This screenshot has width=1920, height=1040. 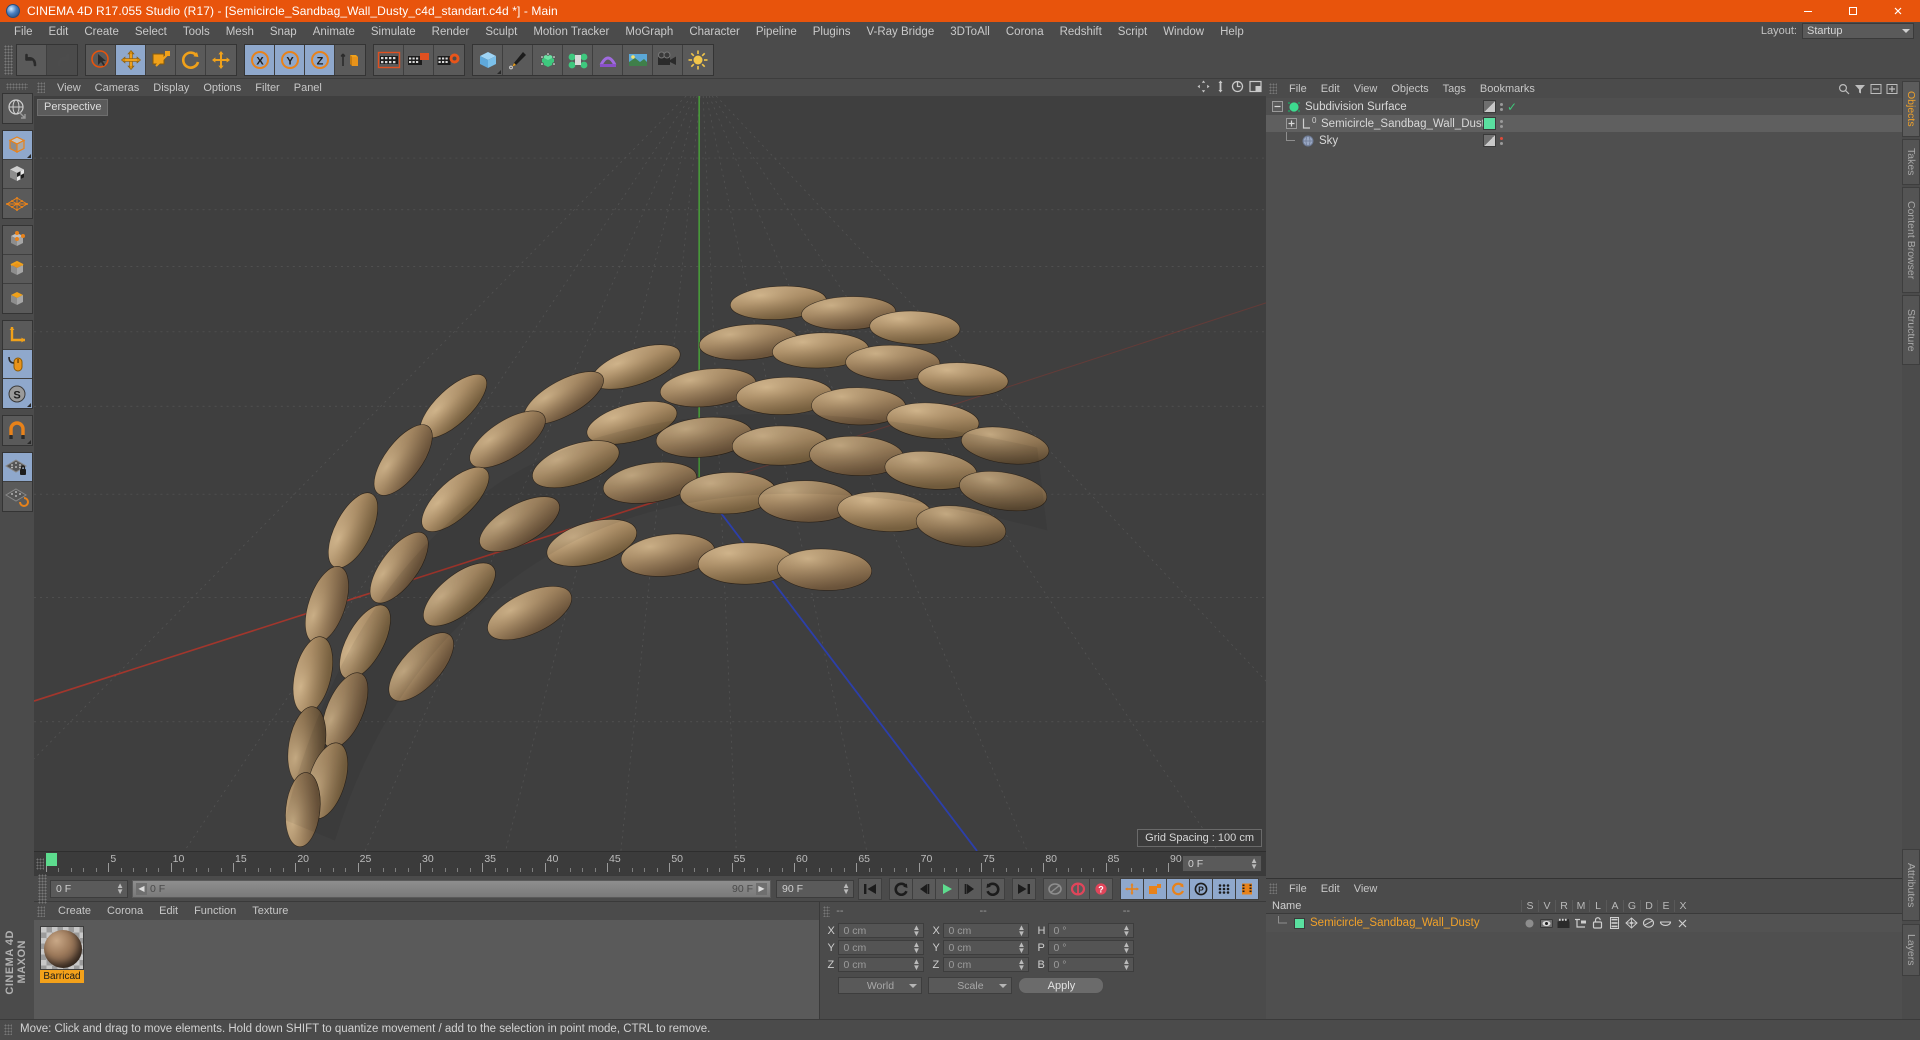 I want to click on key-pla-icon, so click(x=1224, y=888).